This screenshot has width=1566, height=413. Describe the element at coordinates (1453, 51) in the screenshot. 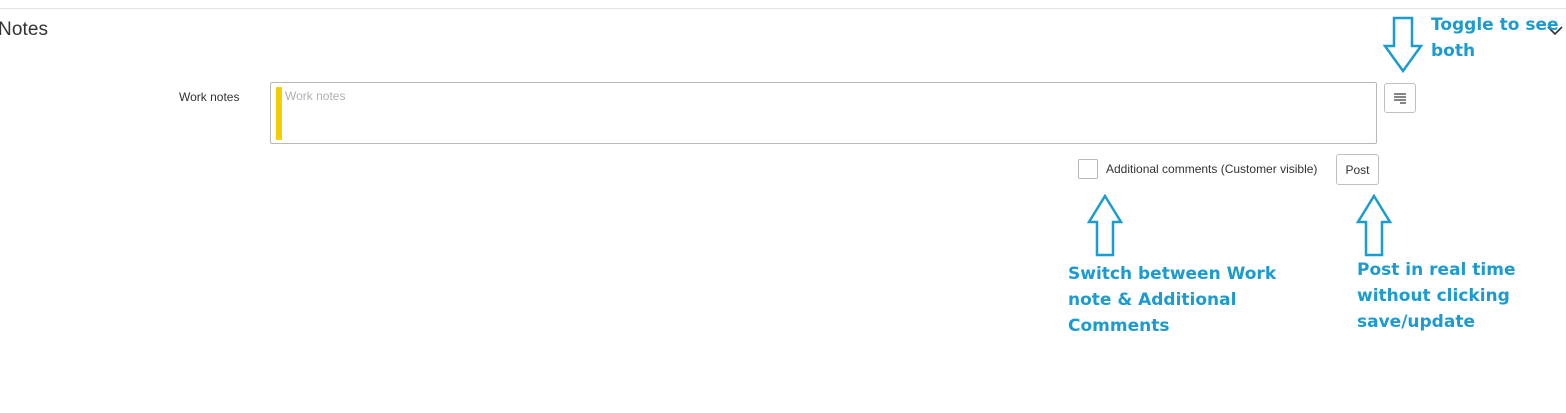

I see `annotation-line: both` at that location.